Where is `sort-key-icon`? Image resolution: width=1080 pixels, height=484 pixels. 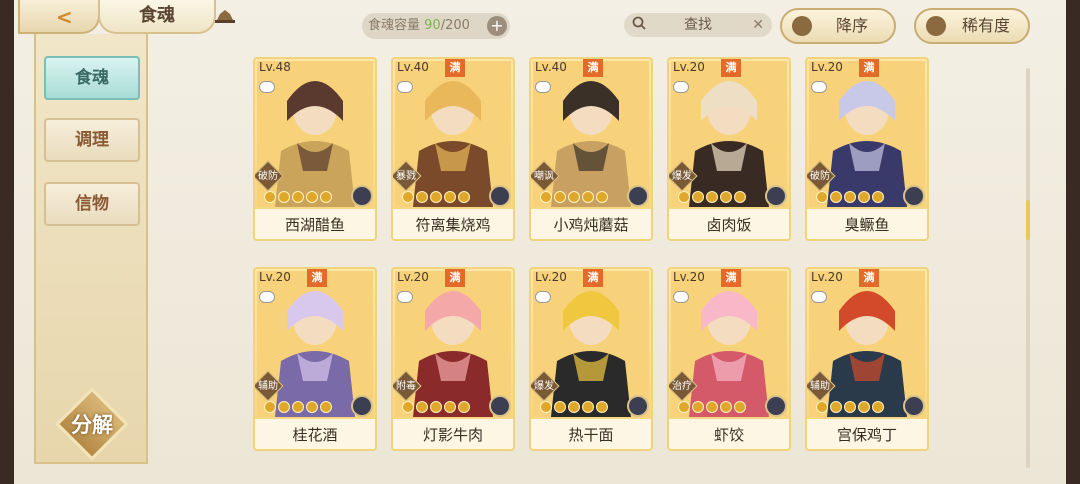
sort-key-icon is located at coordinates (936, 26).